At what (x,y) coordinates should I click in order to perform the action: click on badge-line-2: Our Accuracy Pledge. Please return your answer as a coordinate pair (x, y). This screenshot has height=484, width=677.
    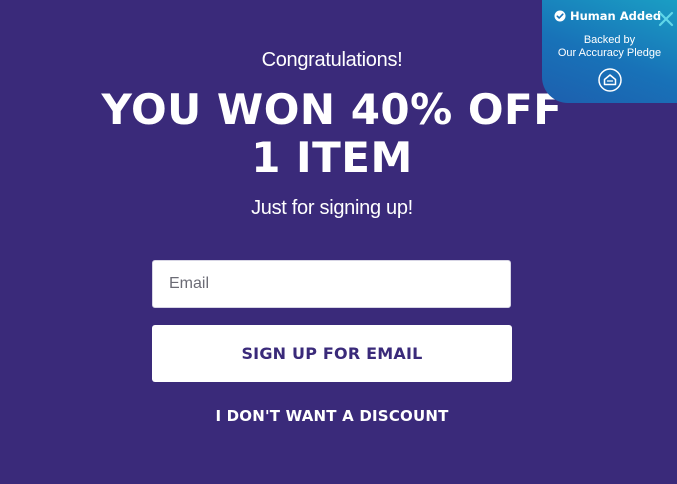
    Looking at the image, I should click on (609, 52).